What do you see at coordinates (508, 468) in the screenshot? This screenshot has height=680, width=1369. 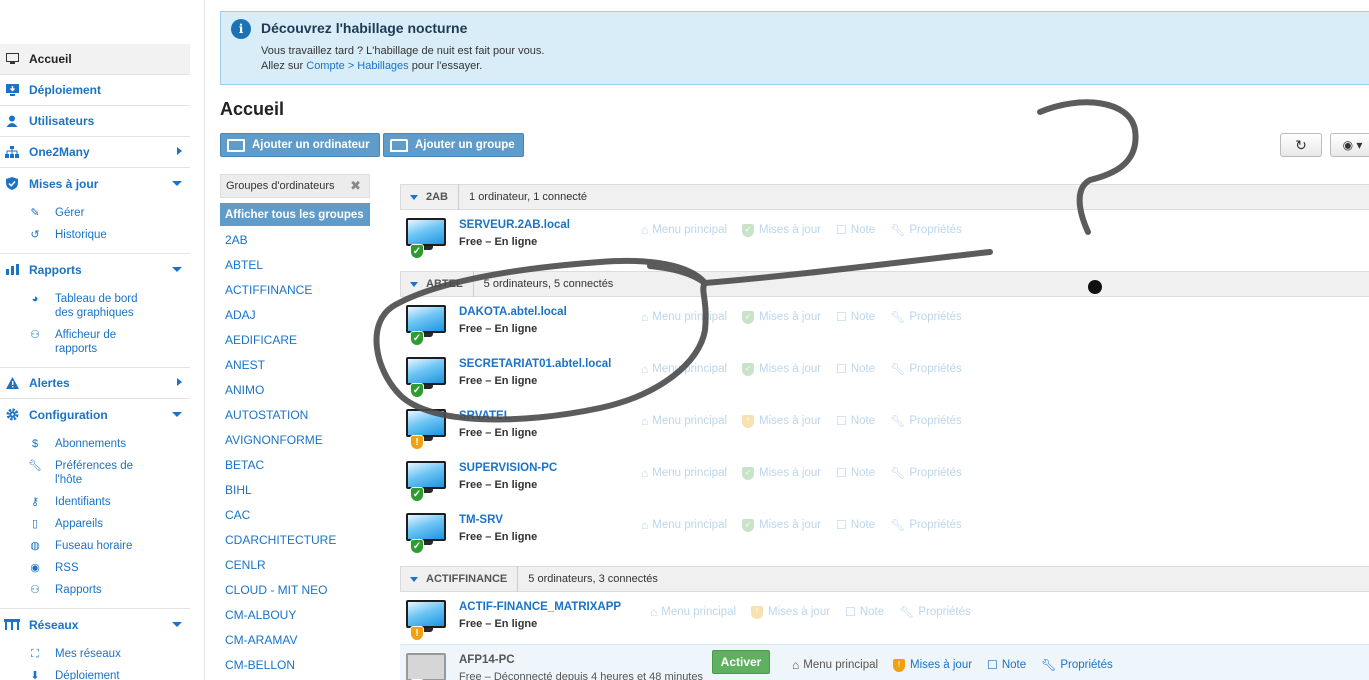 I see `computer-name-link: SUPERVISION-PC` at bounding box center [508, 468].